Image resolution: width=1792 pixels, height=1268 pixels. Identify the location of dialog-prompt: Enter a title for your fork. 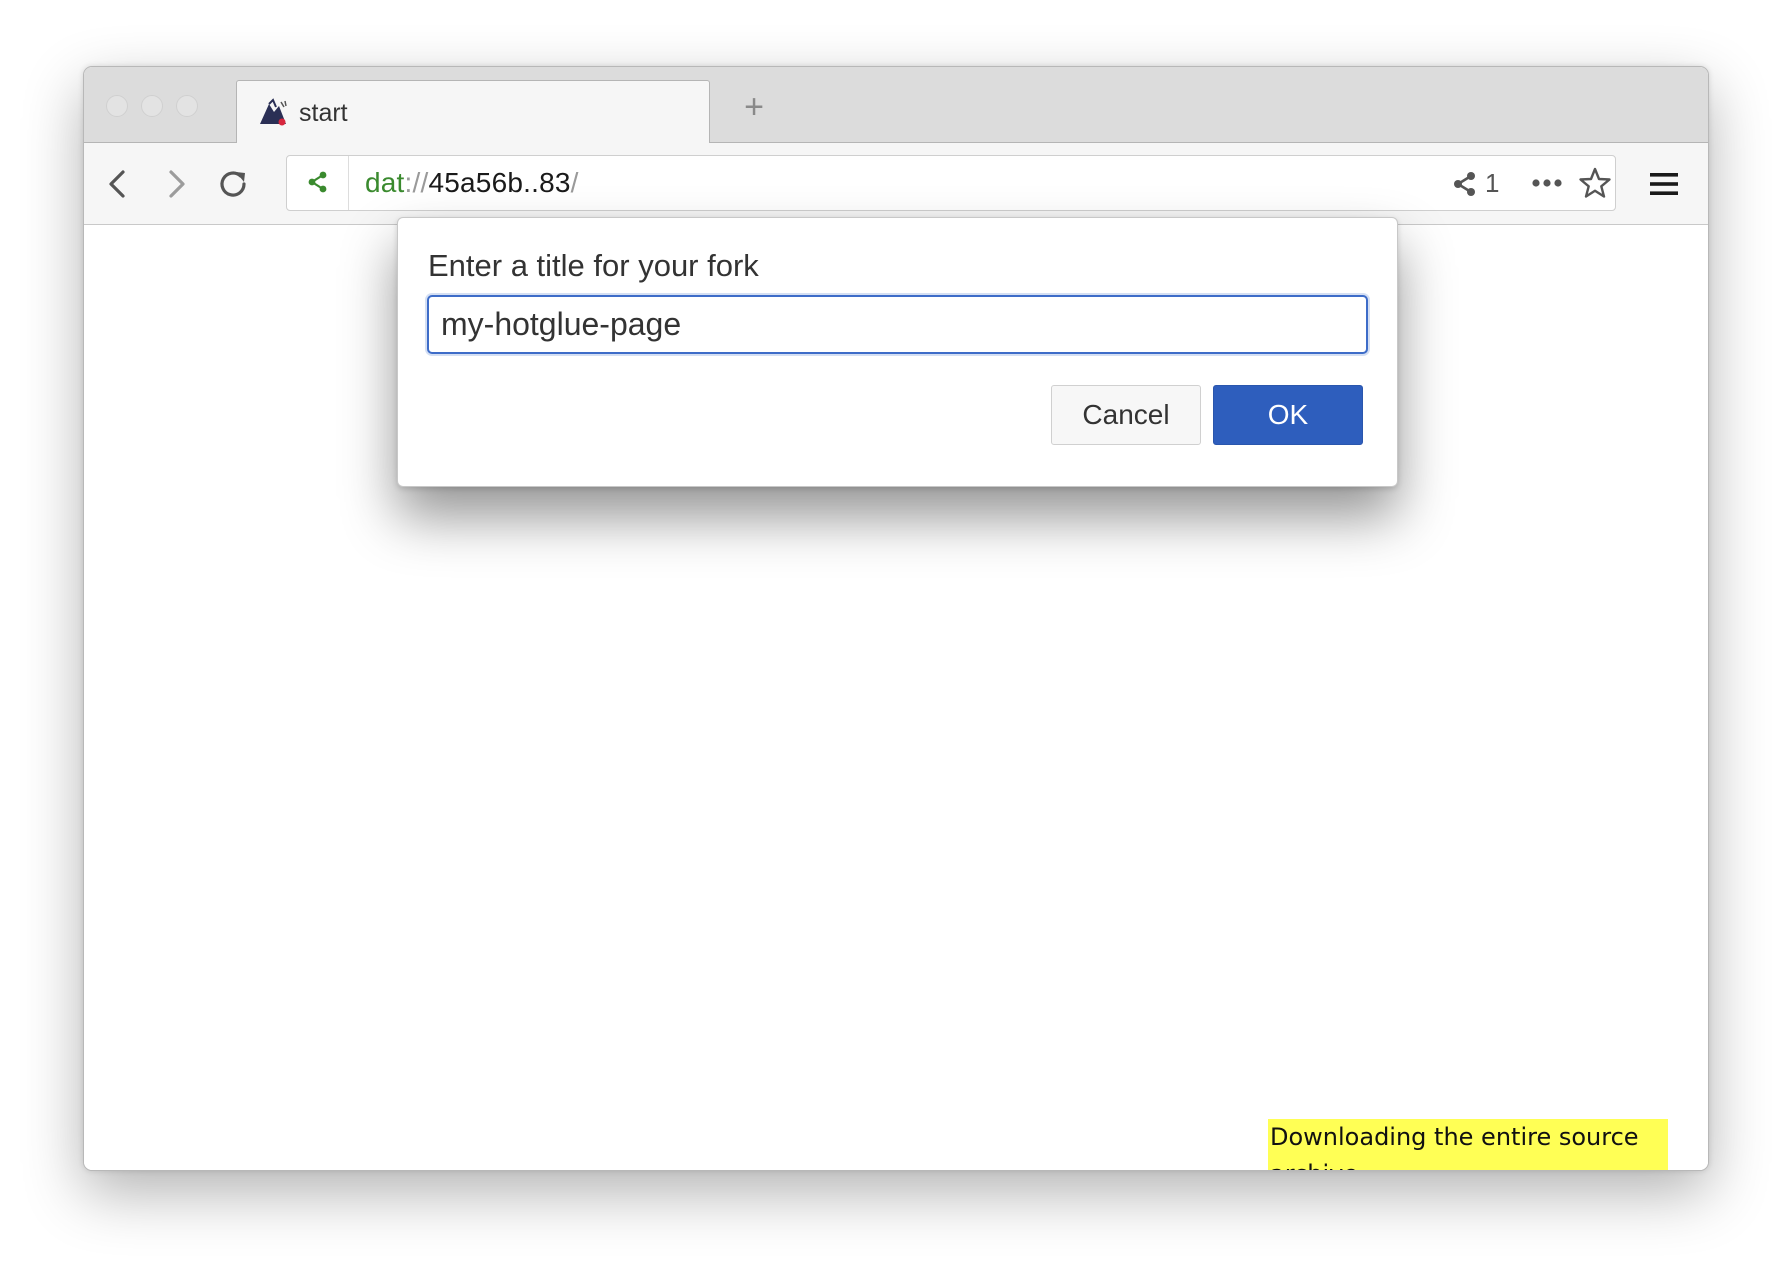
(593, 265).